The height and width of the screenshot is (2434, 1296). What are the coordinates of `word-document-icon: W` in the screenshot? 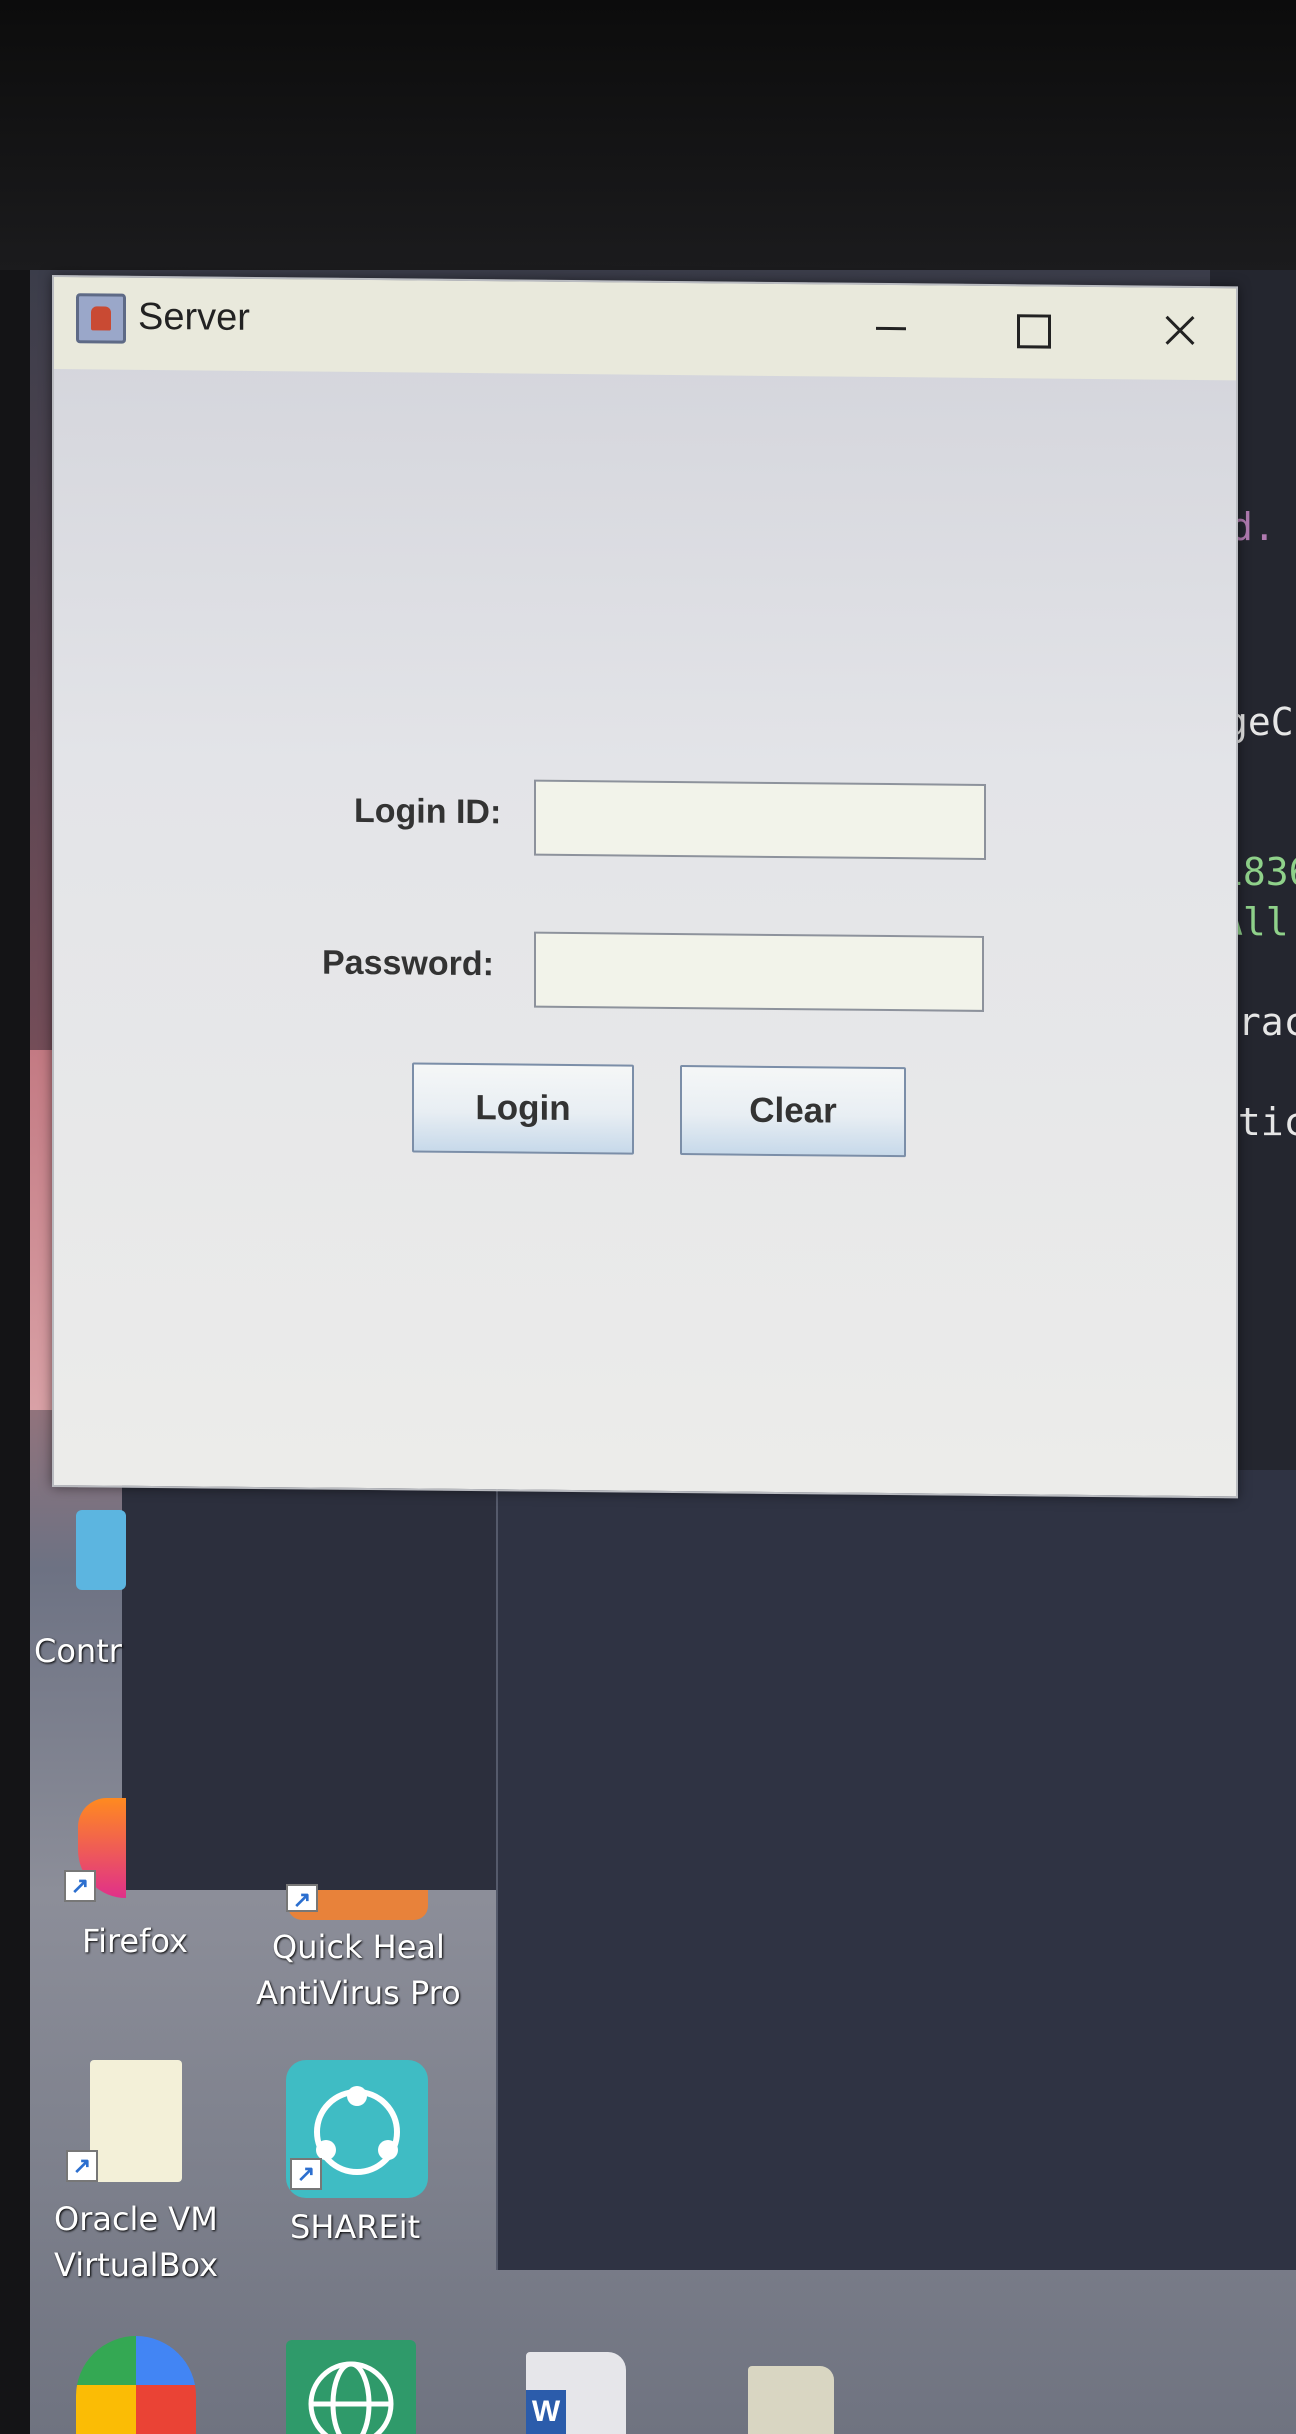 It's located at (576, 2393).